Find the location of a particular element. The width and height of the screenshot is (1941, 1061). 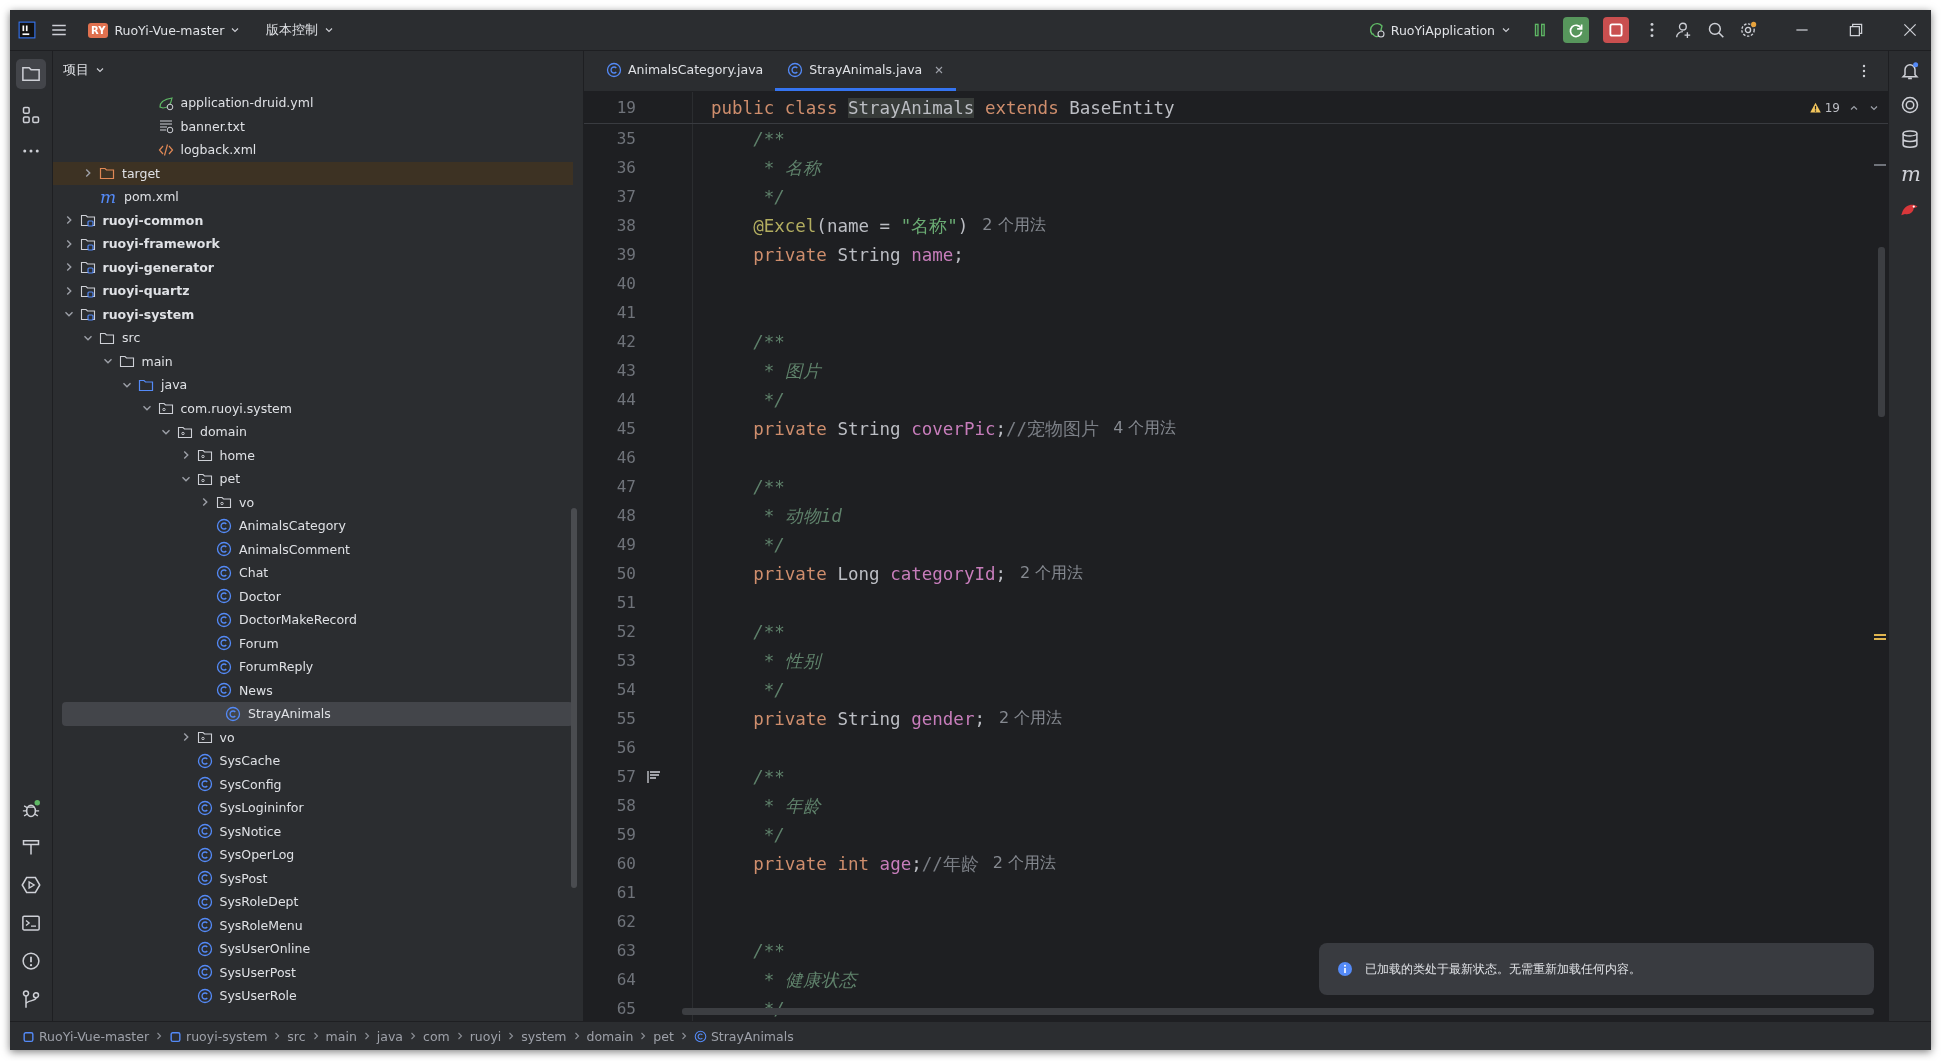

breadcrumb: StrayAnimals is located at coordinates (743, 1036).